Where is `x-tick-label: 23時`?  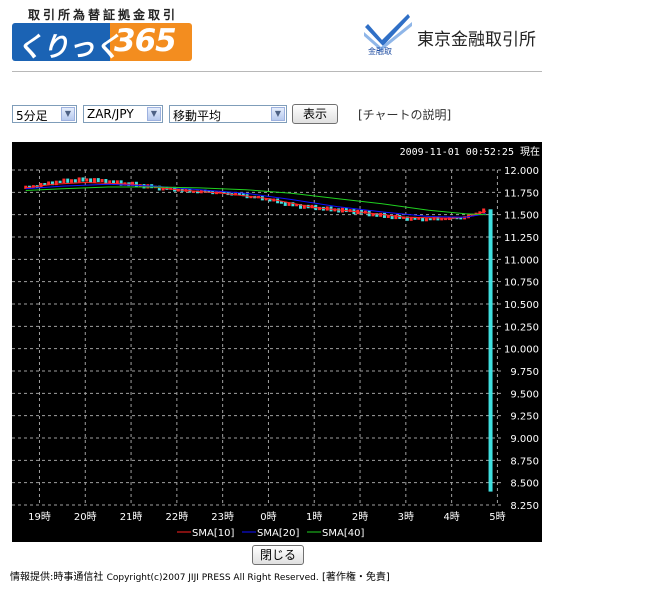 x-tick-label: 23時 is located at coordinates (222, 517).